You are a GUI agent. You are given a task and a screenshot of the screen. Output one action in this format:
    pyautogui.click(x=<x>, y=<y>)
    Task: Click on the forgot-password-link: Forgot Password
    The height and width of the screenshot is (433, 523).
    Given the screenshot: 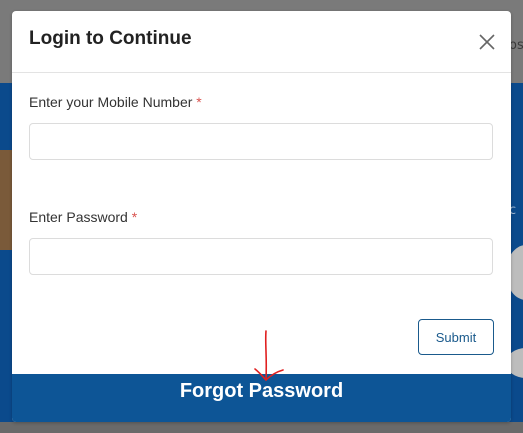 What is the action you would take?
    pyautogui.click(x=261, y=391)
    